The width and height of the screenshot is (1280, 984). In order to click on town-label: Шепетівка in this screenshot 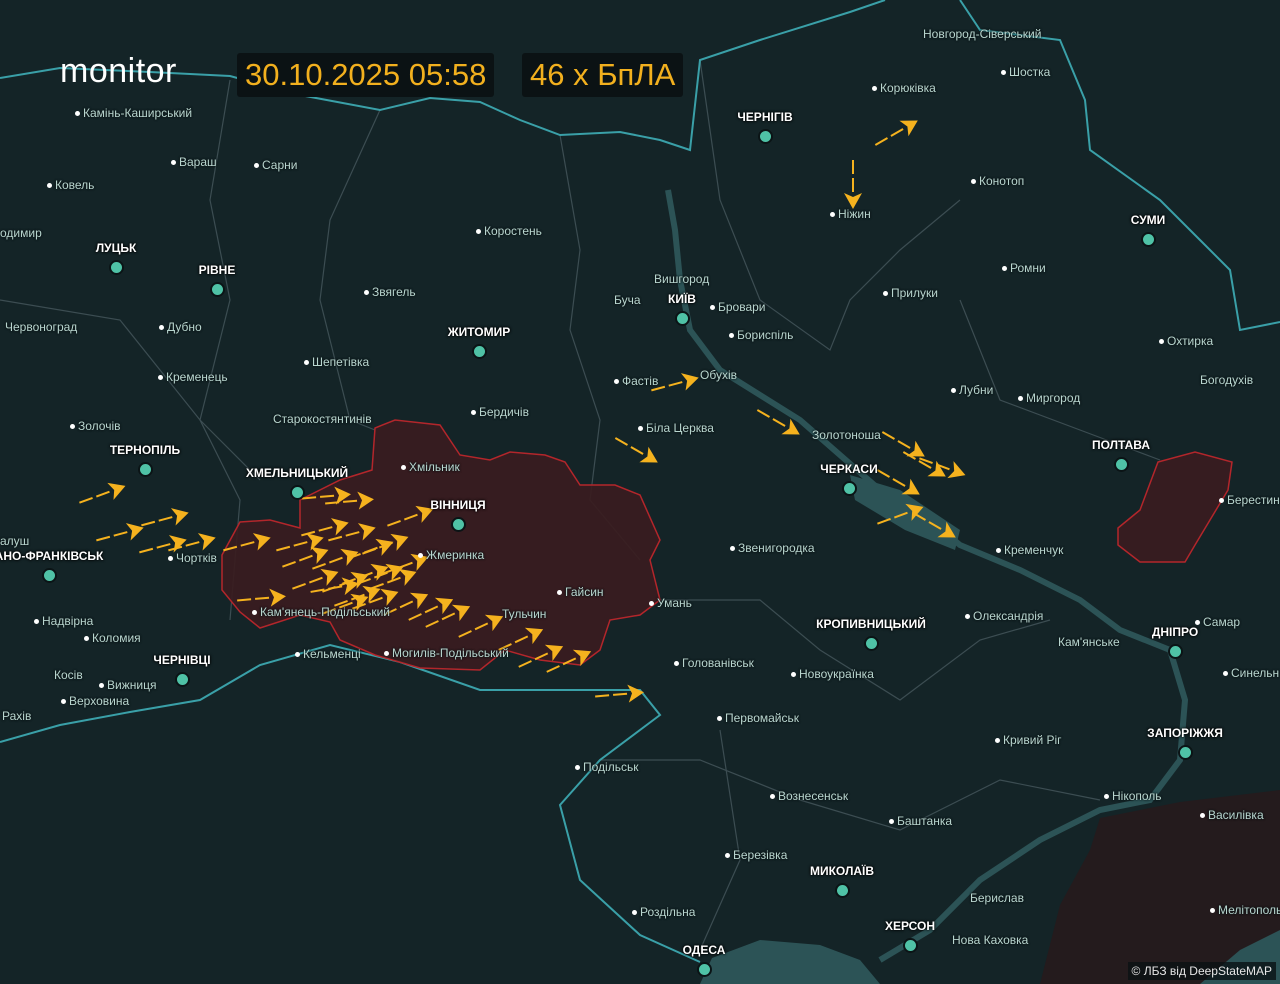, I will do `click(341, 362)`.